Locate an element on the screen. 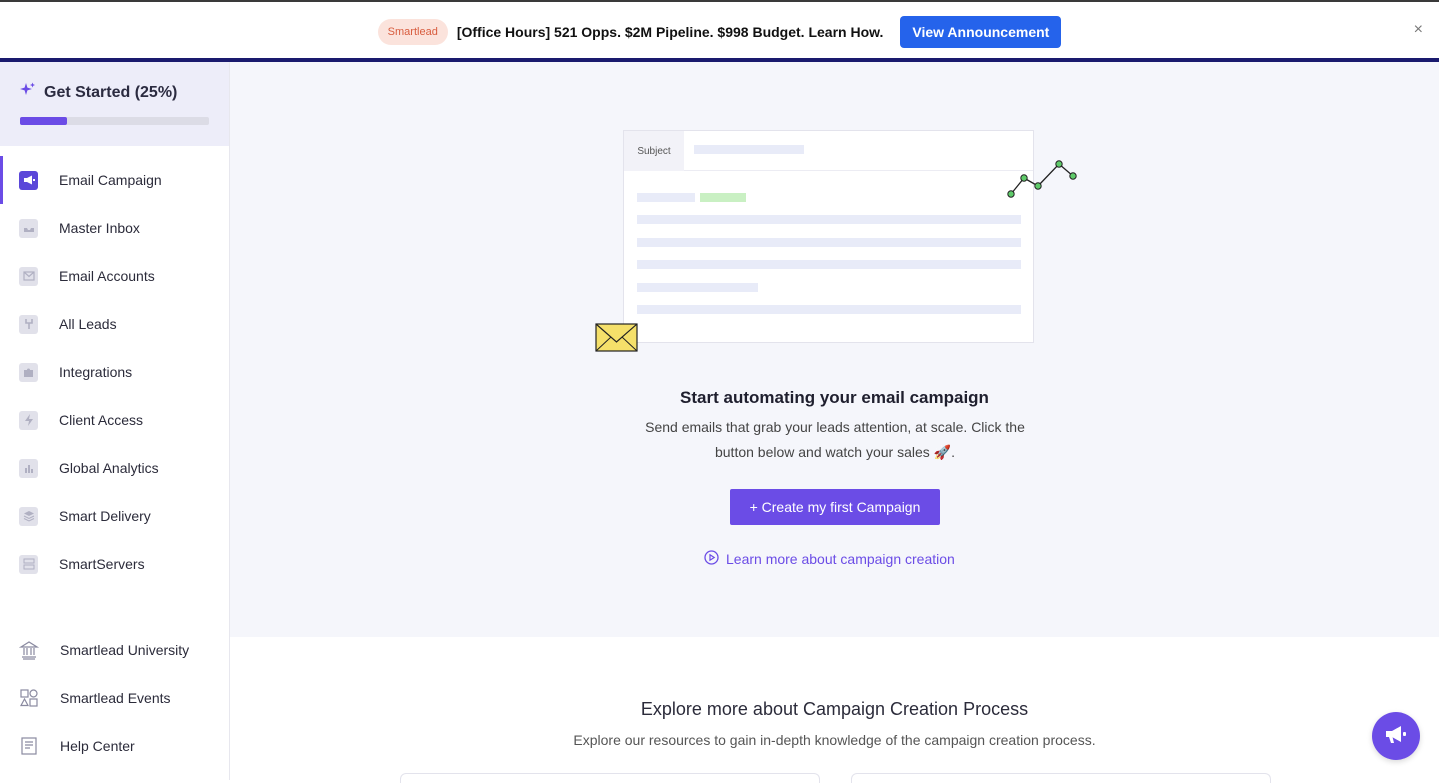 The width and height of the screenshot is (1439, 783). announcement-badge: Smartlead is located at coordinates (412, 32).